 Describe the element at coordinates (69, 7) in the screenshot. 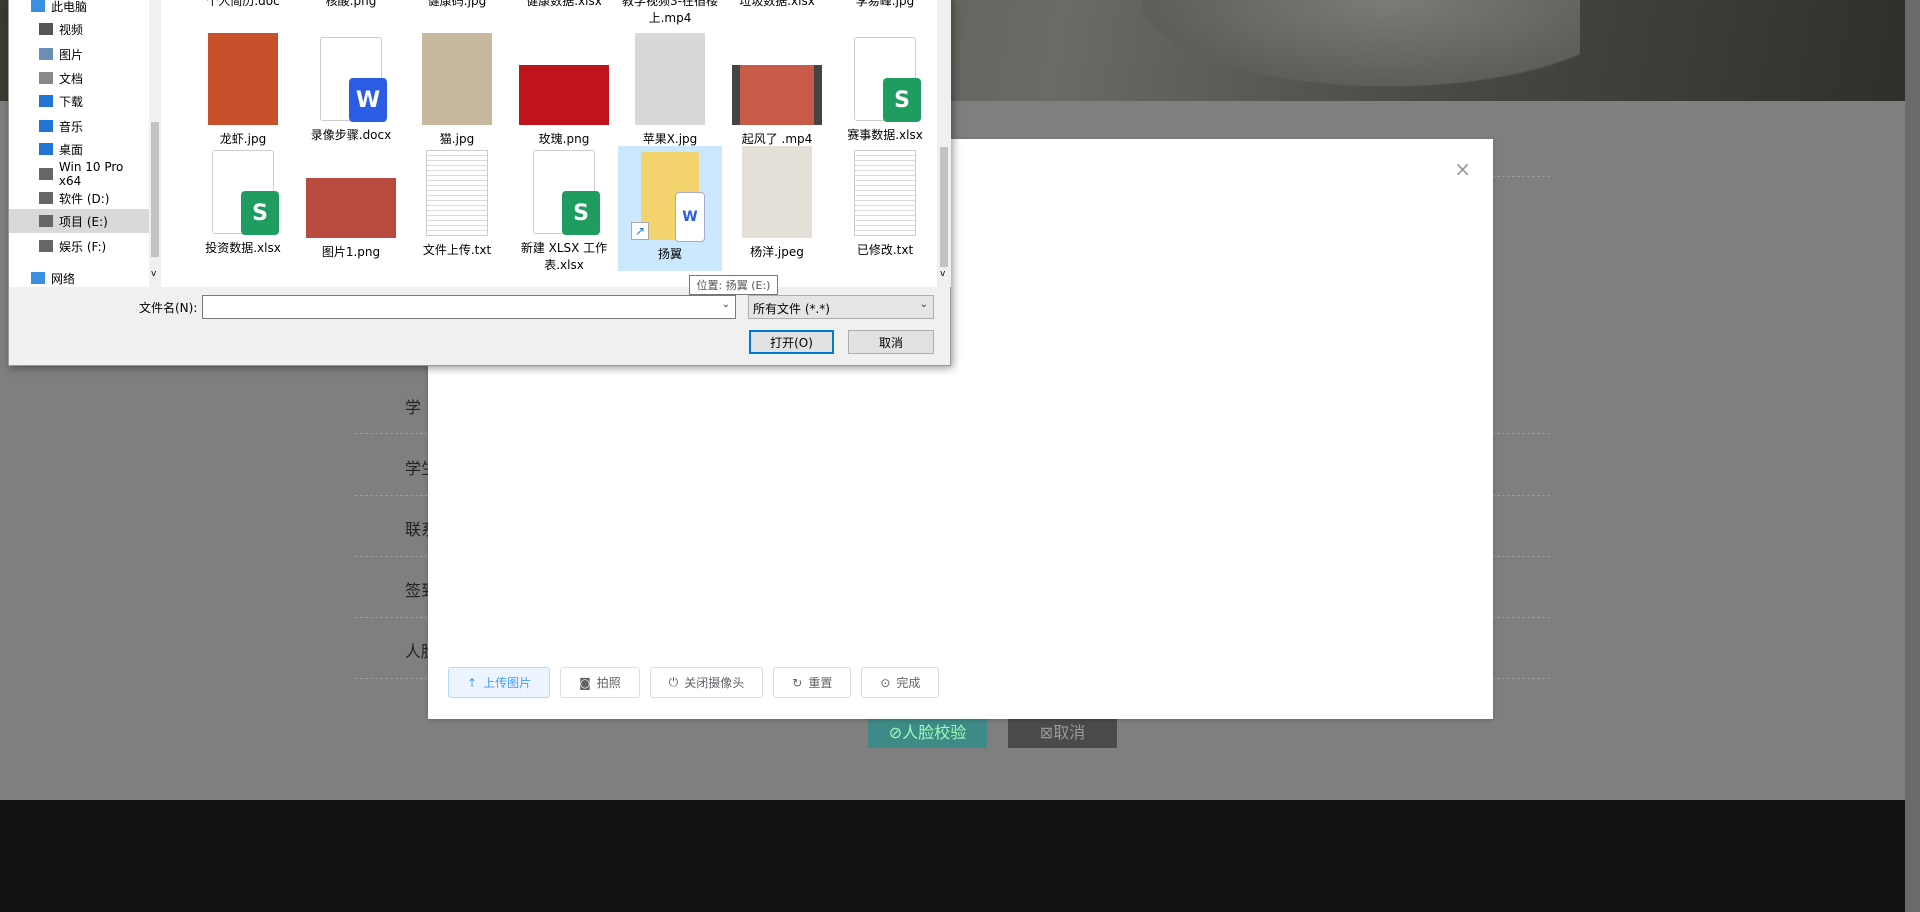

I see `nav-item-label: 此电脑` at that location.